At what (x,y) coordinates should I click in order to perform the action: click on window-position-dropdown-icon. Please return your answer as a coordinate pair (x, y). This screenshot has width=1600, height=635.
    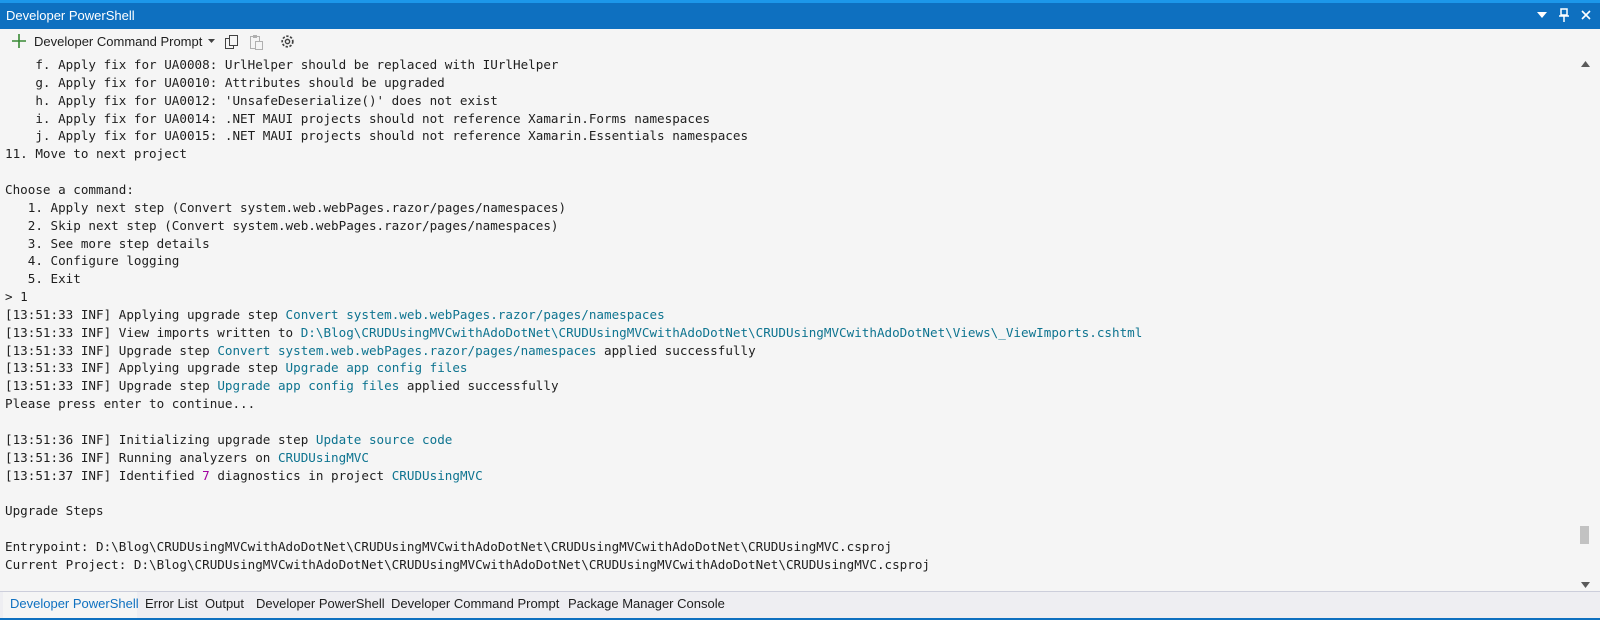
    Looking at the image, I should click on (1542, 15).